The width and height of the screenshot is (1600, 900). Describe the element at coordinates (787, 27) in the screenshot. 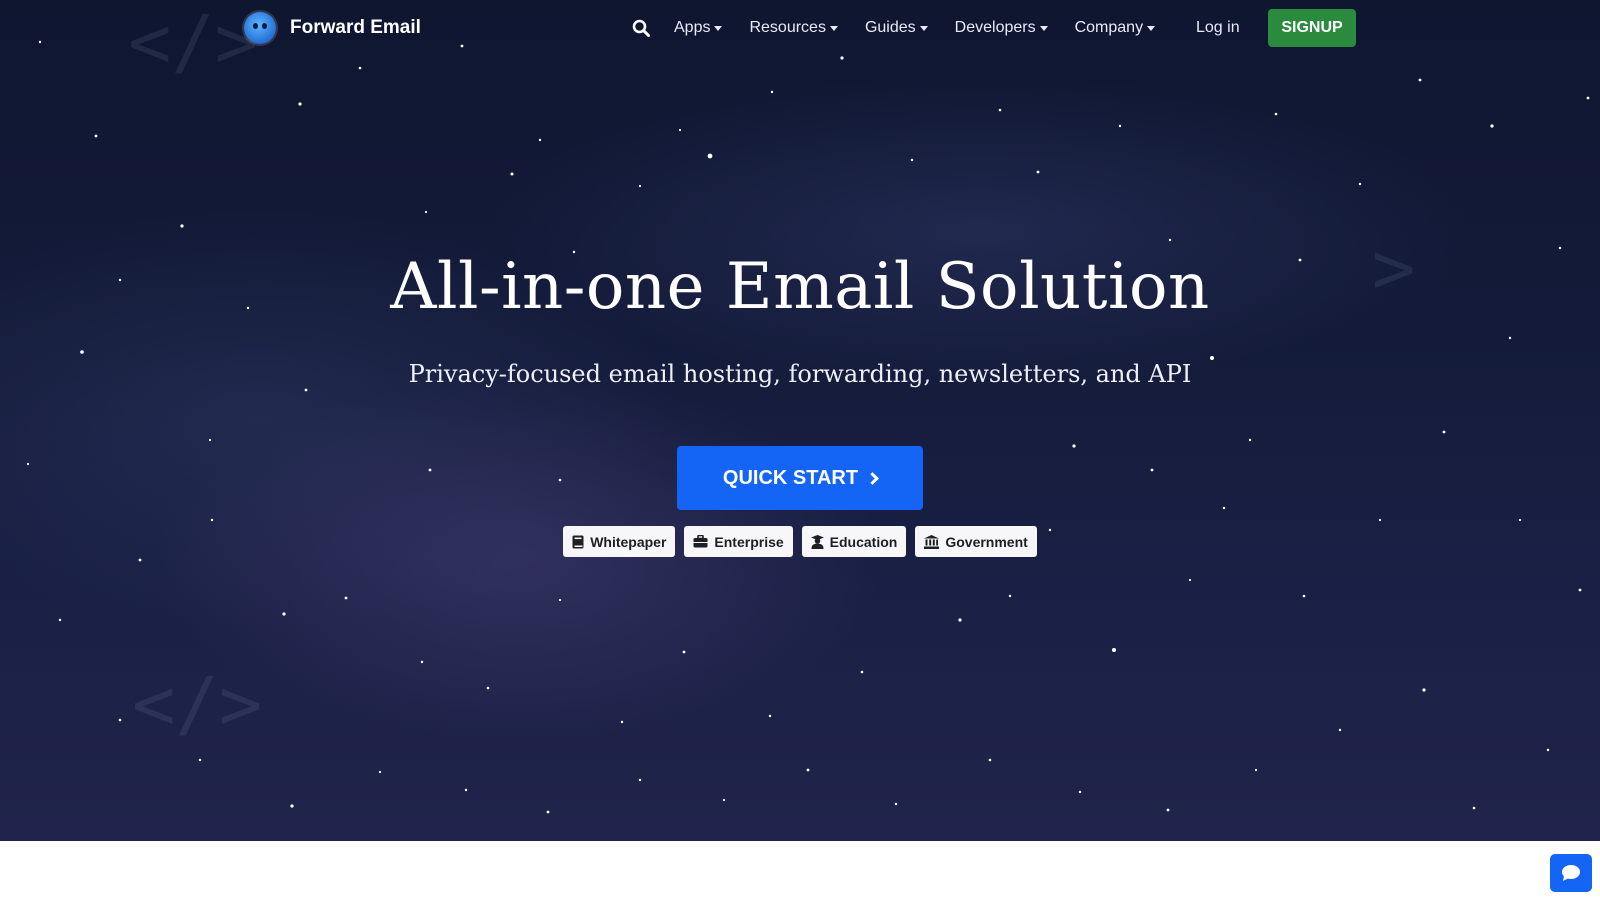

I see `nav-item-label: Resources` at that location.